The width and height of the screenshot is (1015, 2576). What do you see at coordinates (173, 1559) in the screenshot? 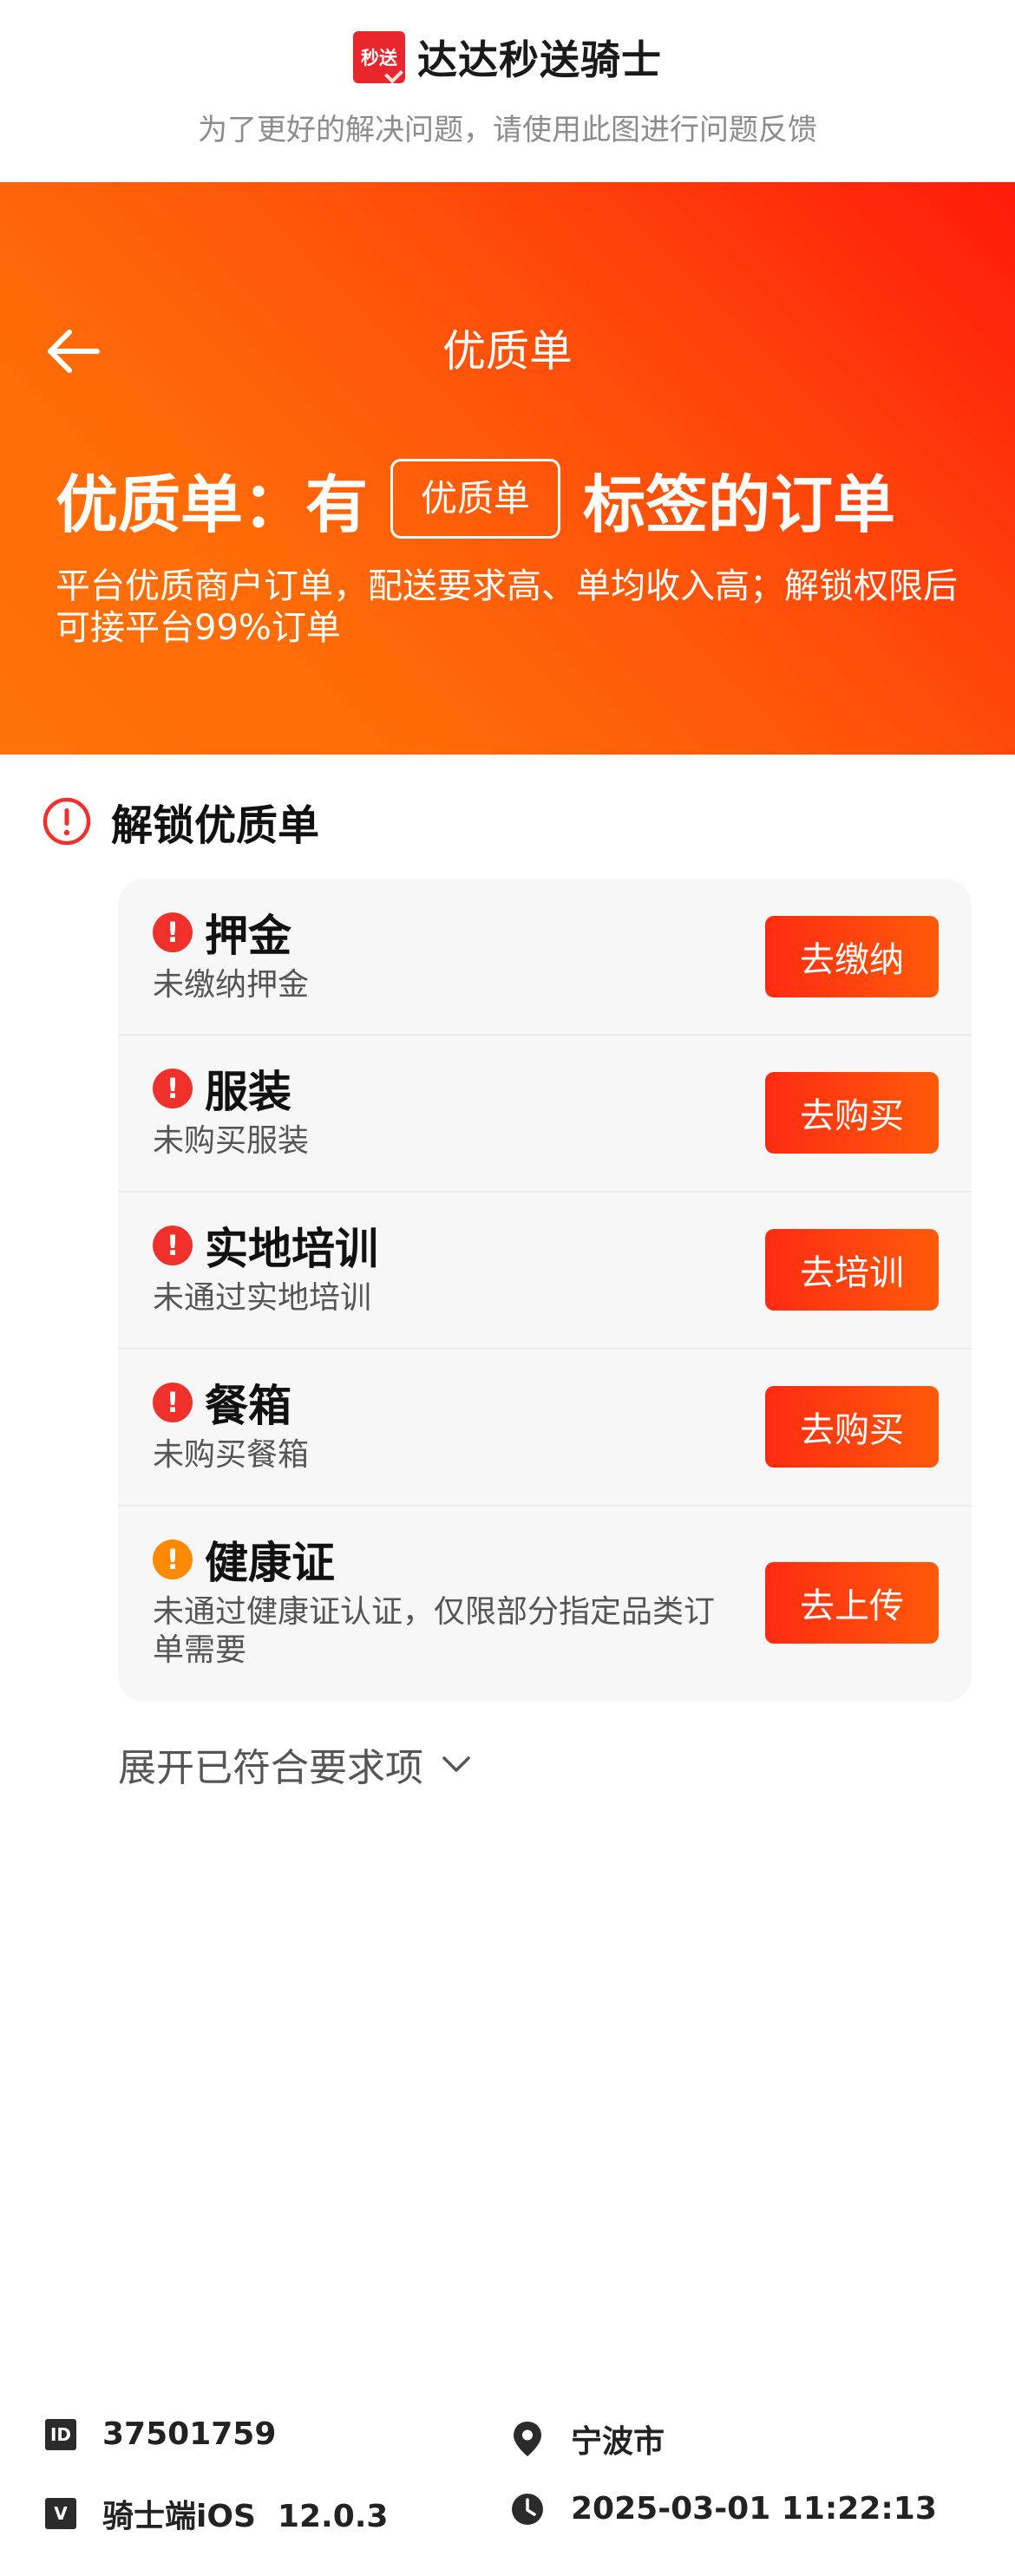
I see `warning-icon: !` at bounding box center [173, 1559].